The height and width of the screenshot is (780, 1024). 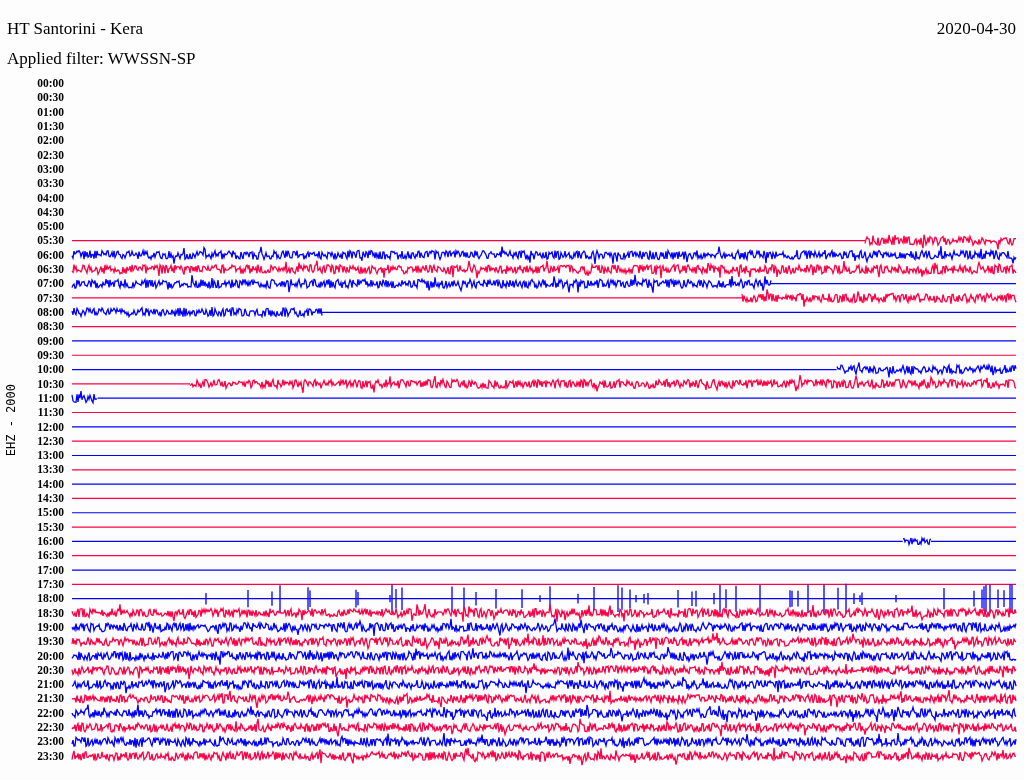 I want to click on time-label: 17:30, so click(x=50, y=584).